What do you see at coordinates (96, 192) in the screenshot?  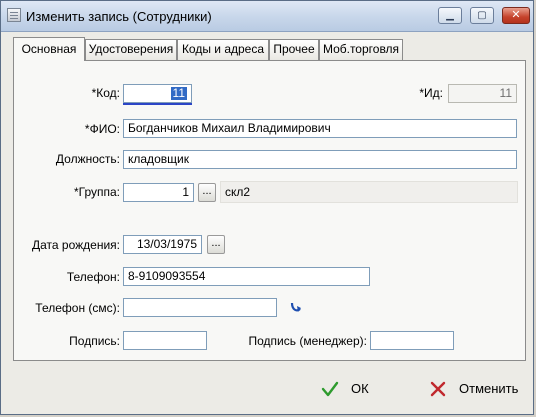 I see `group-label: *Группа:` at bounding box center [96, 192].